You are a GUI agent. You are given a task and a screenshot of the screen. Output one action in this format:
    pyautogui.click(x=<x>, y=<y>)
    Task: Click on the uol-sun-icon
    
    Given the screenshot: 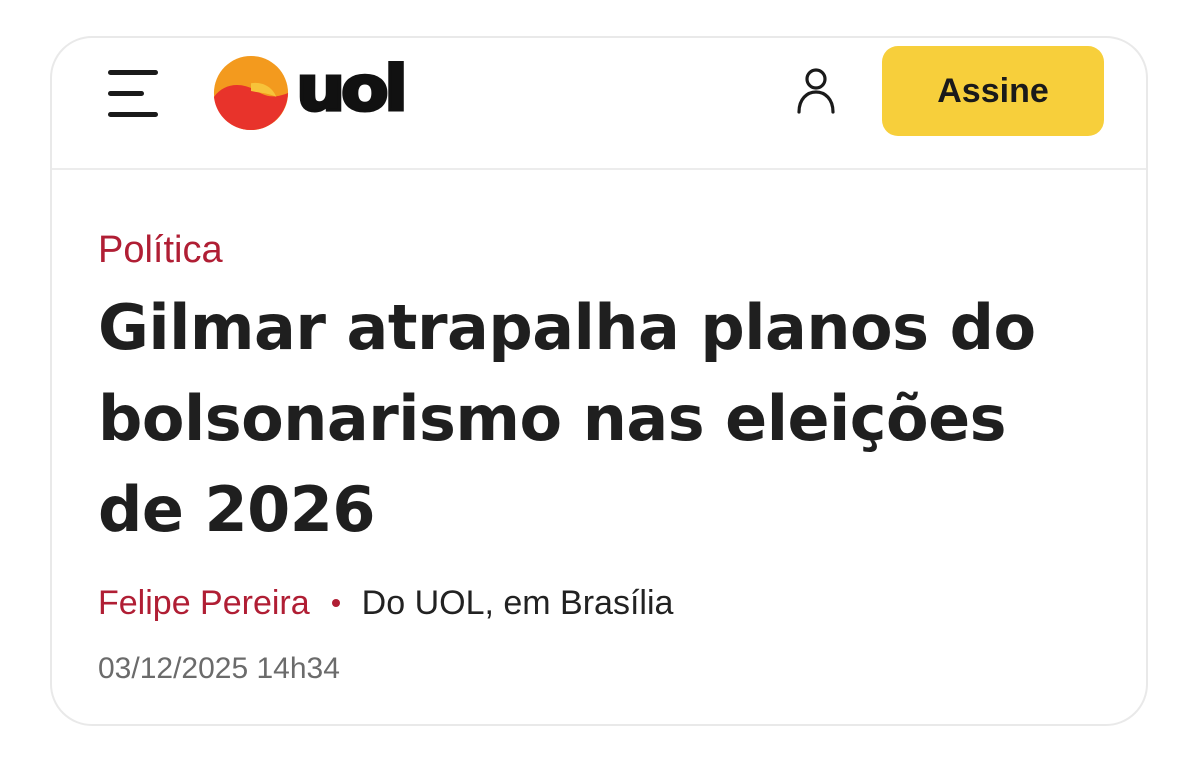 What is the action you would take?
    pyautogui.click(x=251, y=93)
    